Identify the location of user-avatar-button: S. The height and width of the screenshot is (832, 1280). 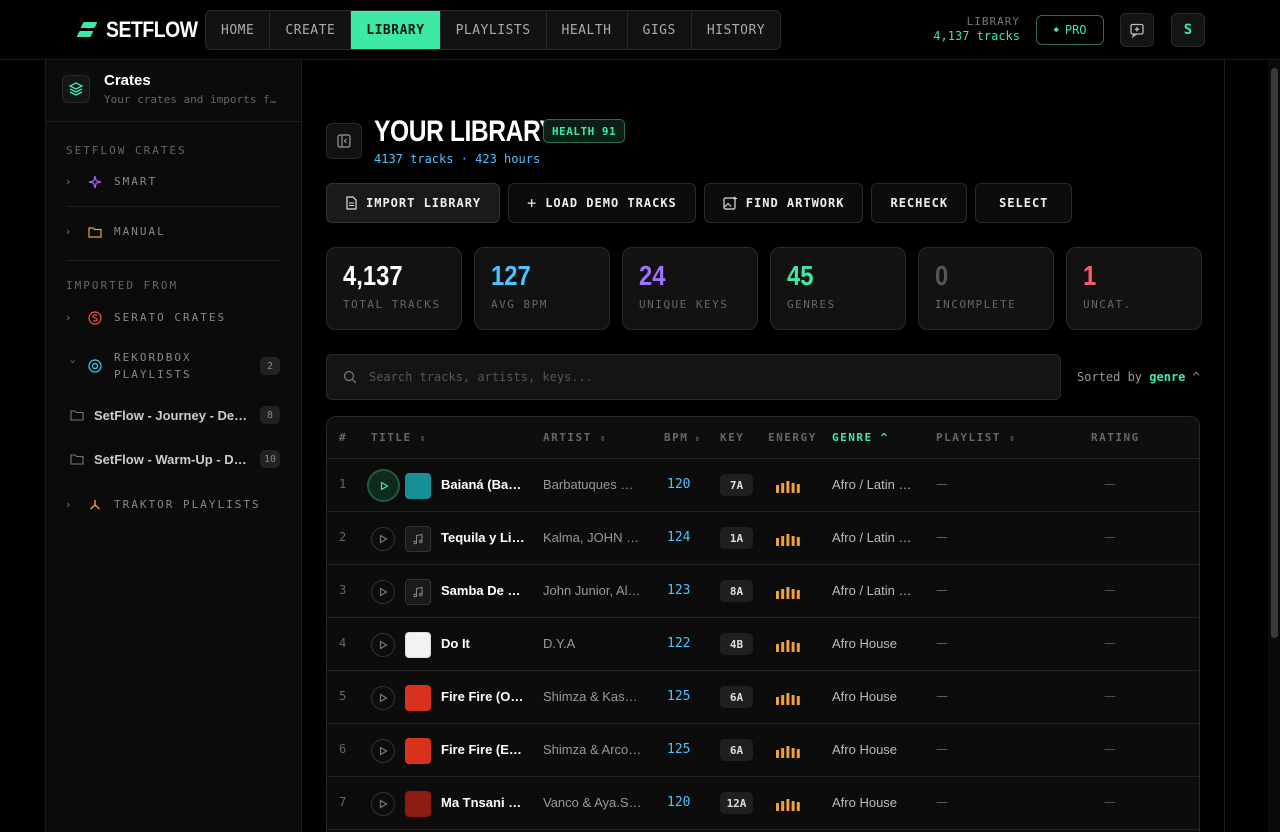
(1188, 30).